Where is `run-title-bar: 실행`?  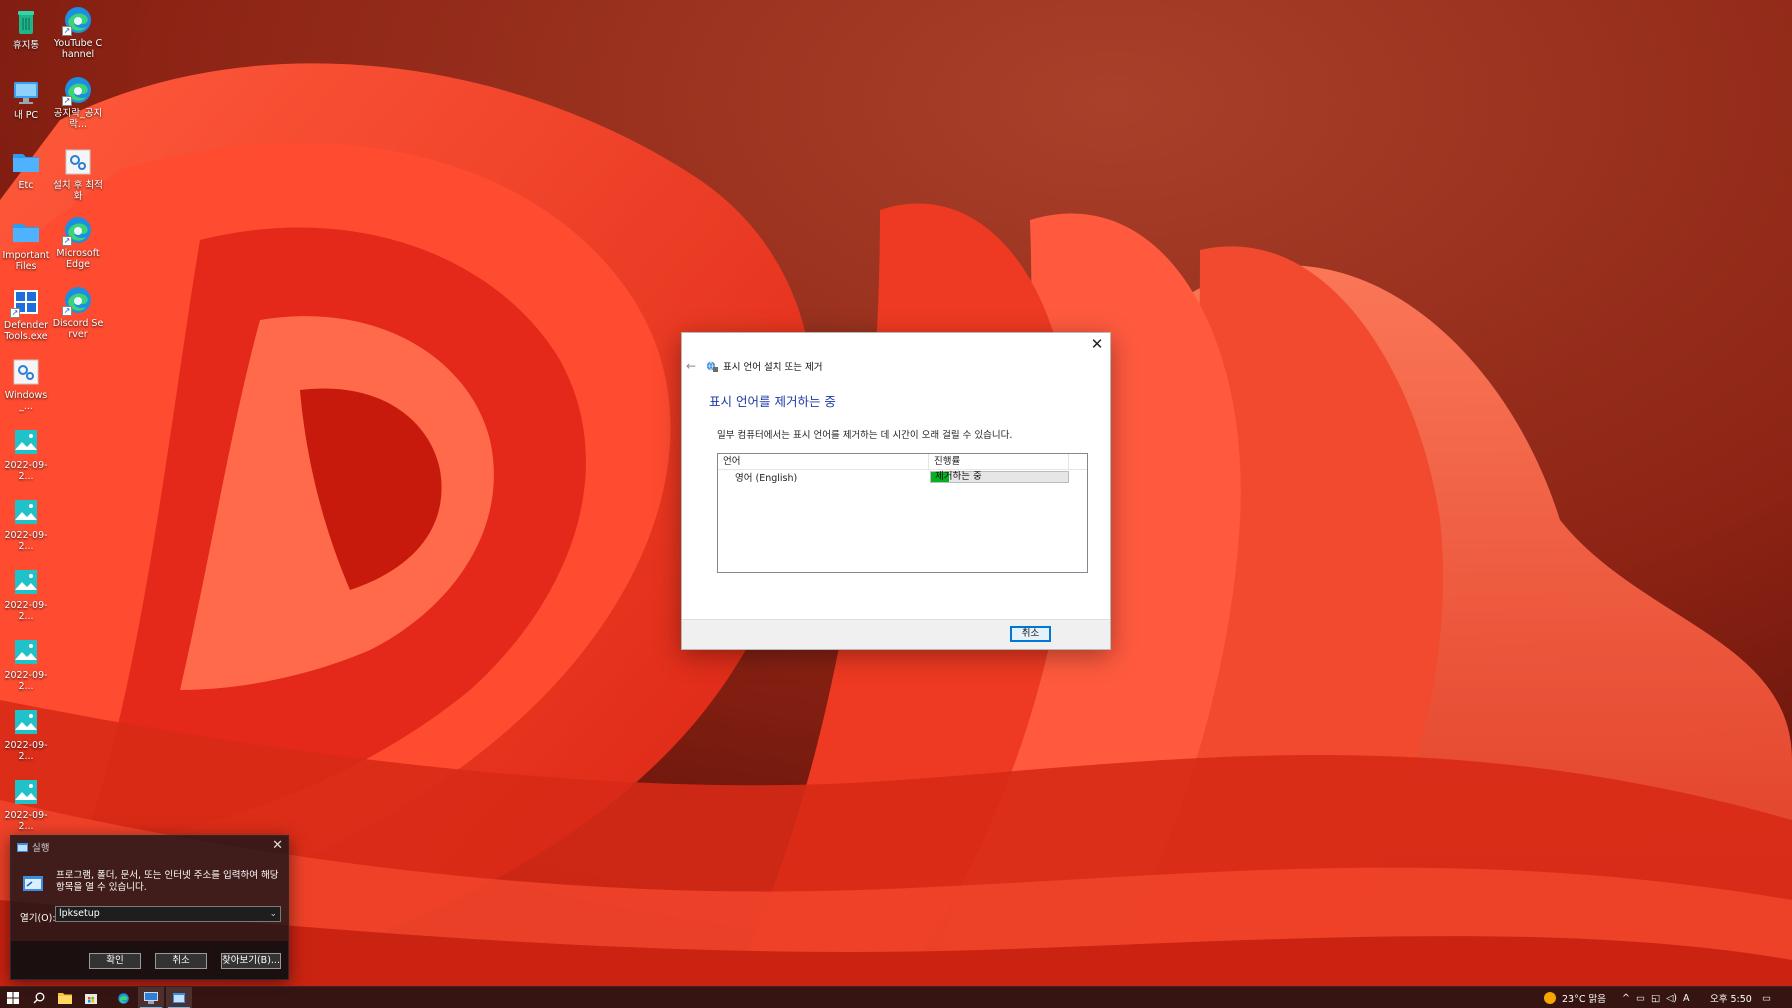 run-title-bar: 실행 is located at coordinates (33, 847).